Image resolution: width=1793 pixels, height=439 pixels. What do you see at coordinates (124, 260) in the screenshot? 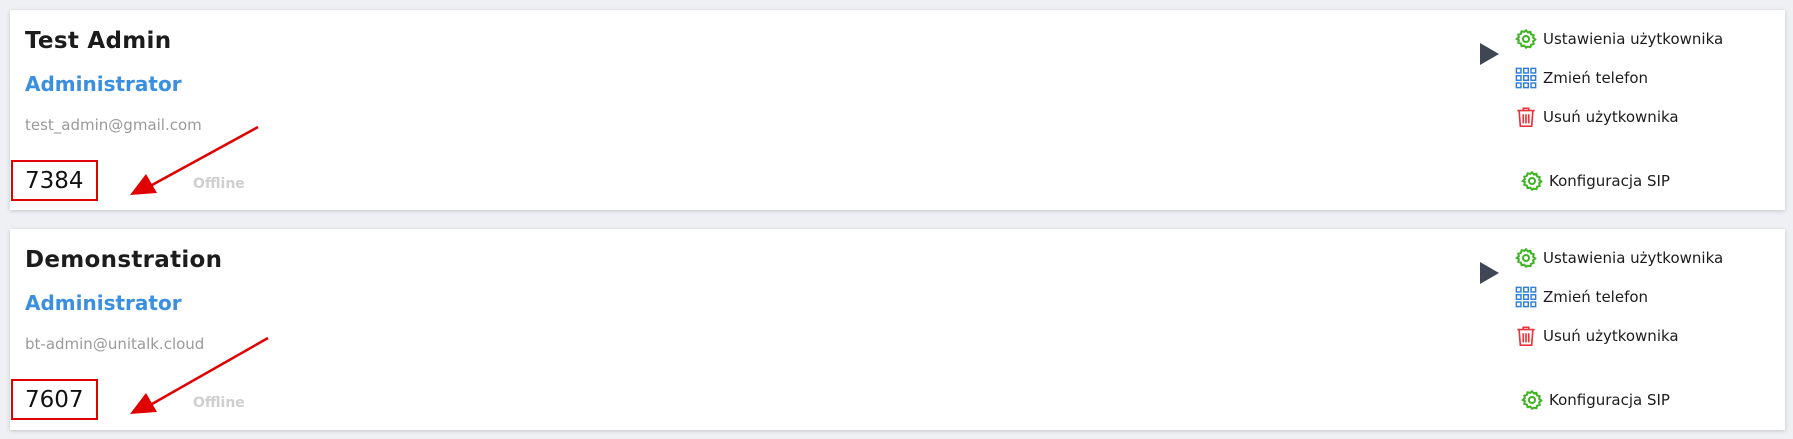
I see `user-name: Demonstration` at bounding box center [124, 260].